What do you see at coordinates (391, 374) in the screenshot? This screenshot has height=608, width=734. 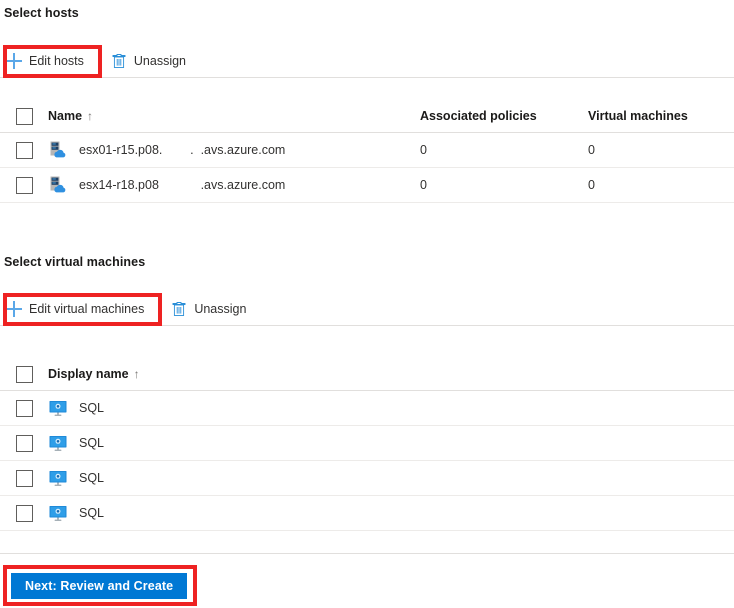 I see `vms-column-display-name: Display name ↑` at bounding box center [391, 374].